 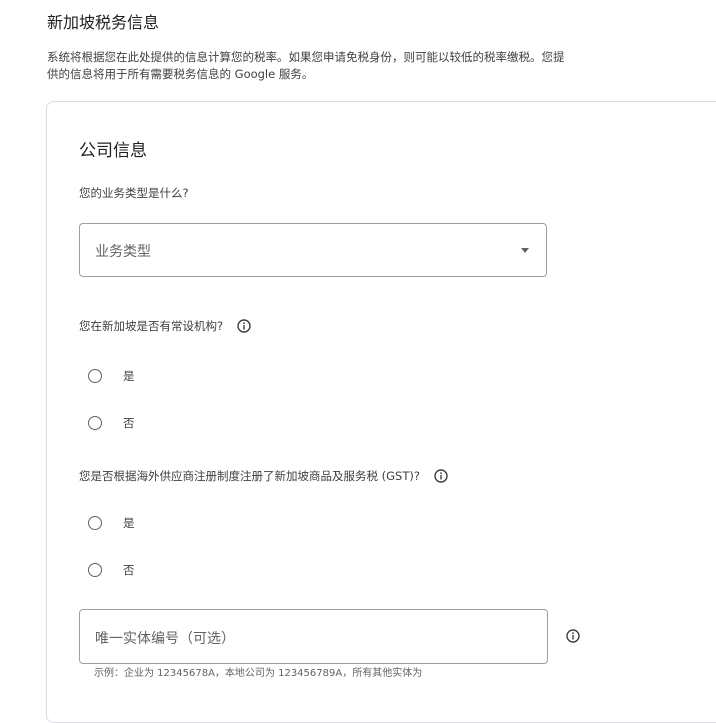 What do you see at coordinates (111, 376) in the screenshot?
I see `permanent-establishment-yes-radio: 是` at bounding box center [111, 376].